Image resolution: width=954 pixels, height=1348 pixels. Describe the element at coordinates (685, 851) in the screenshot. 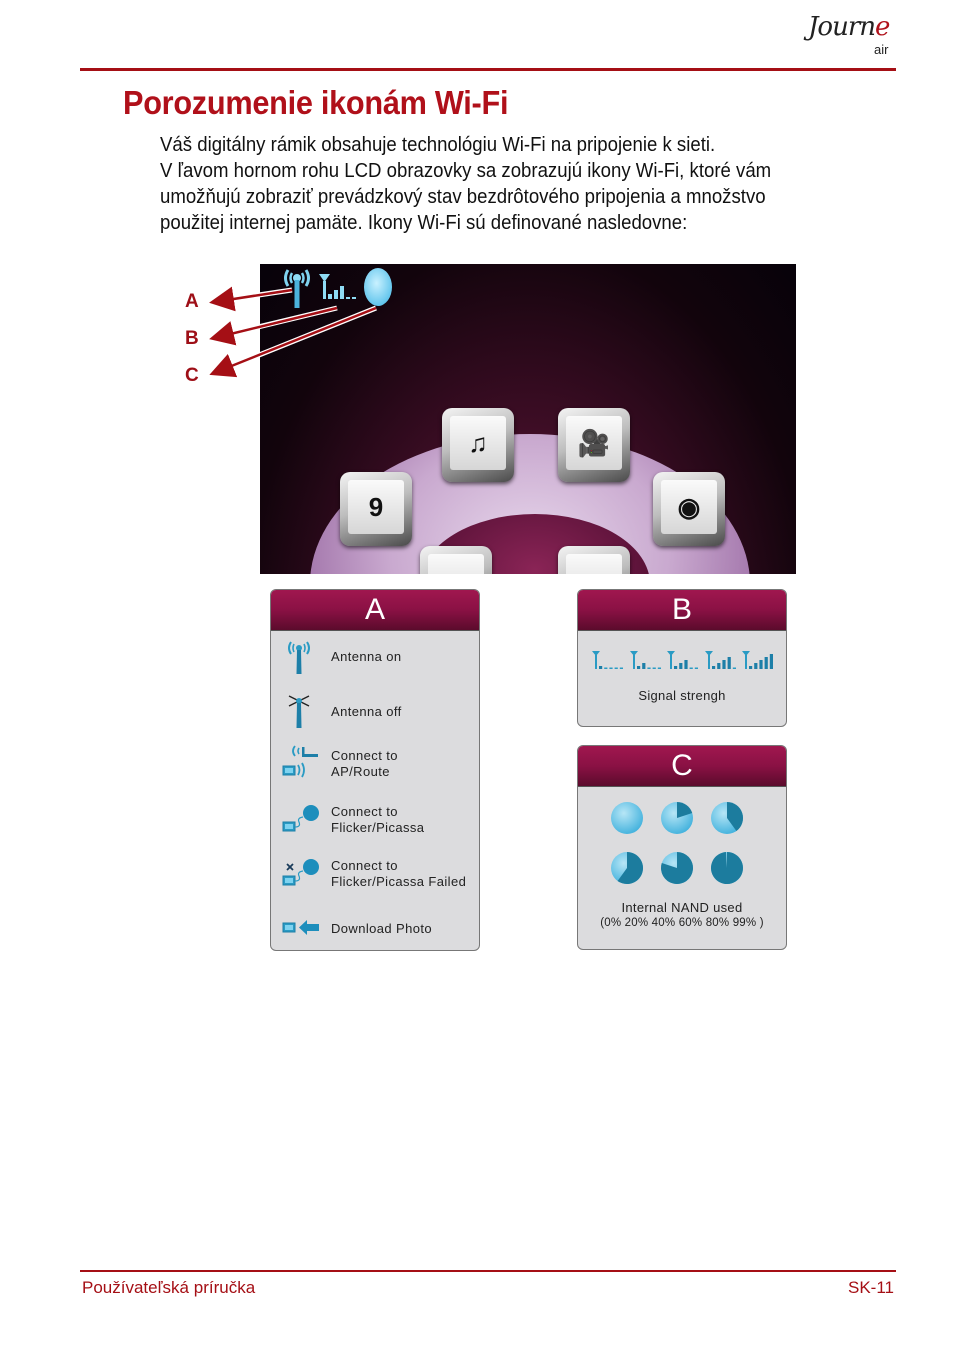

I see `nand-usage-levels` at that location.